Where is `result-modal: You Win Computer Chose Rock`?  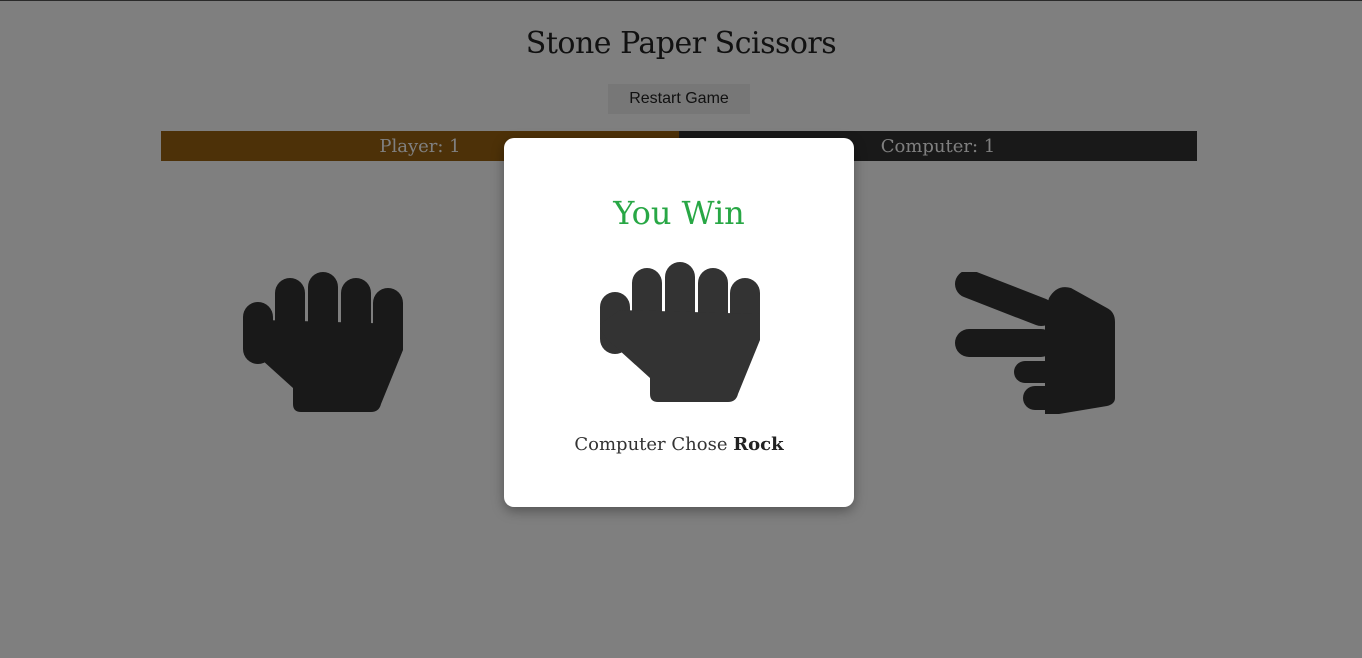 result-modal: You Win Computer Chose Rock is located at coordinates (679, 322).